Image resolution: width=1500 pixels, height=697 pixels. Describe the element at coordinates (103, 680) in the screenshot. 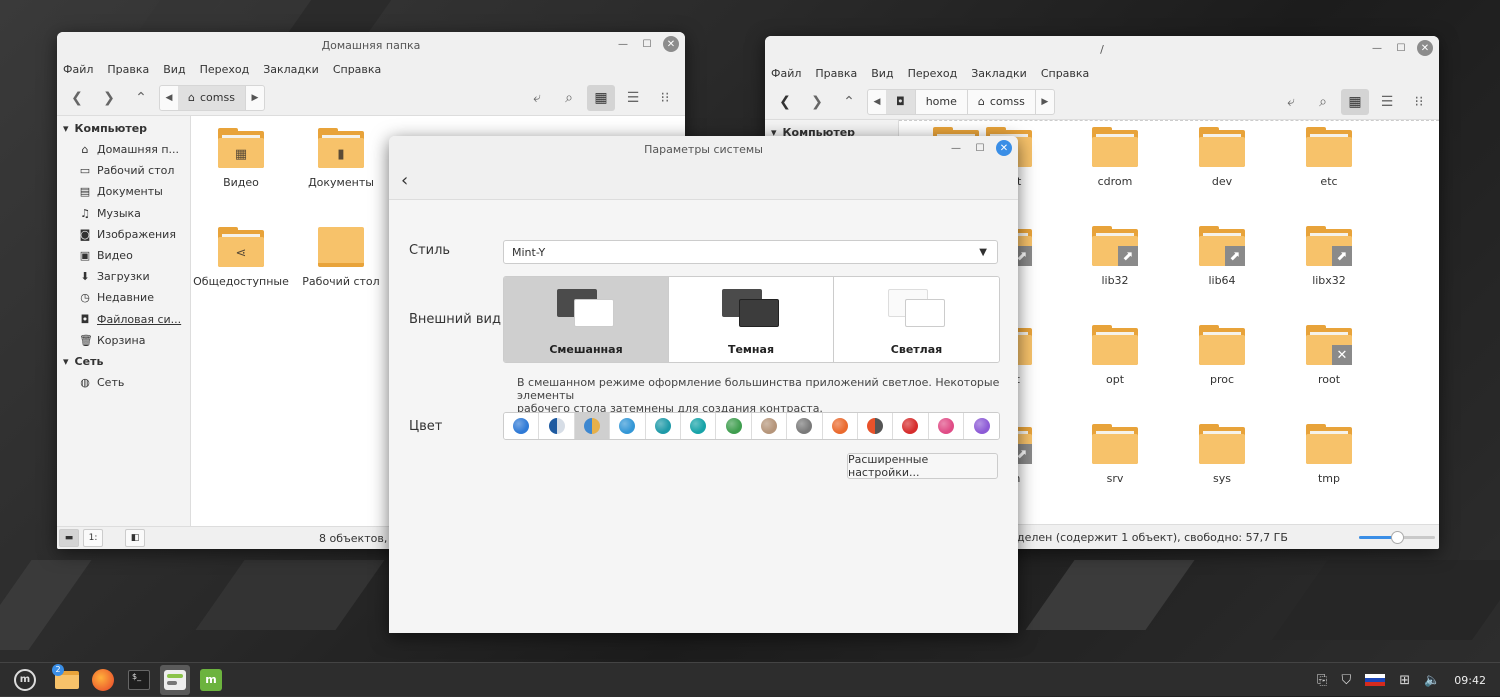

I see `taskbar-firefox-icon` at that location.